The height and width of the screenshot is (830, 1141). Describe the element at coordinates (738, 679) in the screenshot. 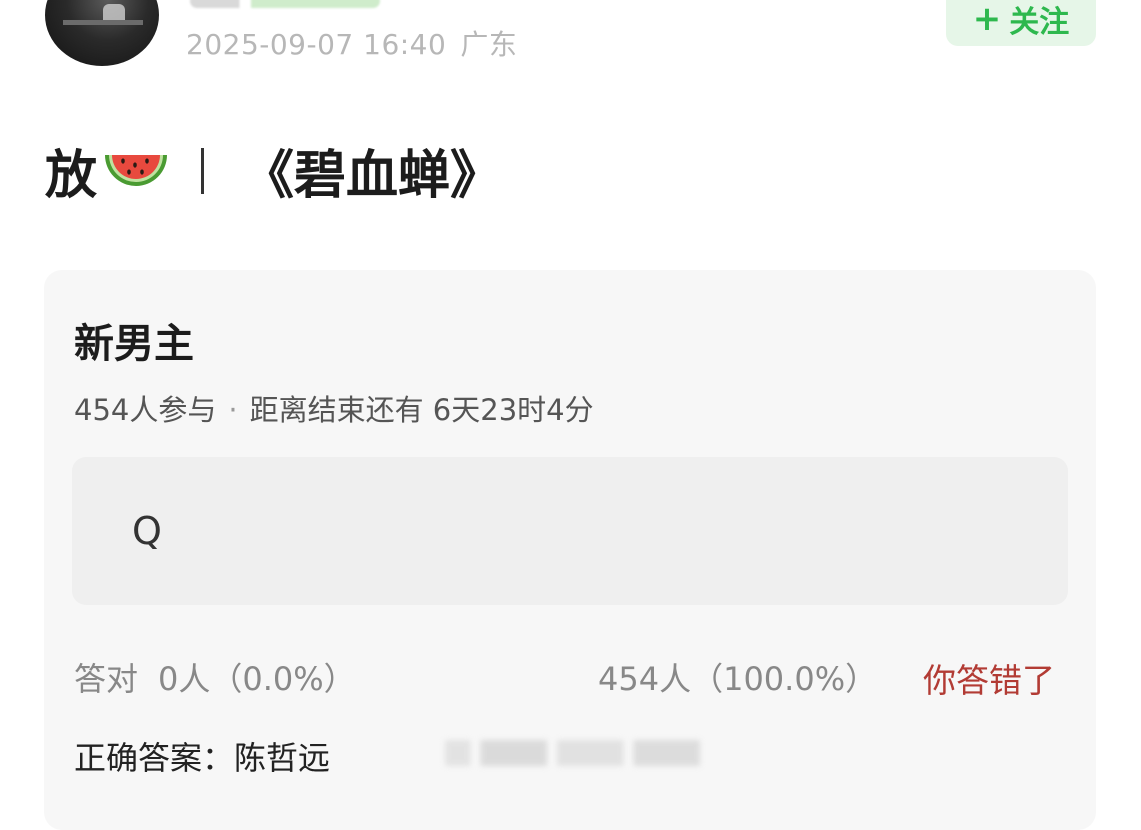

I see `wrong-count: 454人（100.0%）` at that location.